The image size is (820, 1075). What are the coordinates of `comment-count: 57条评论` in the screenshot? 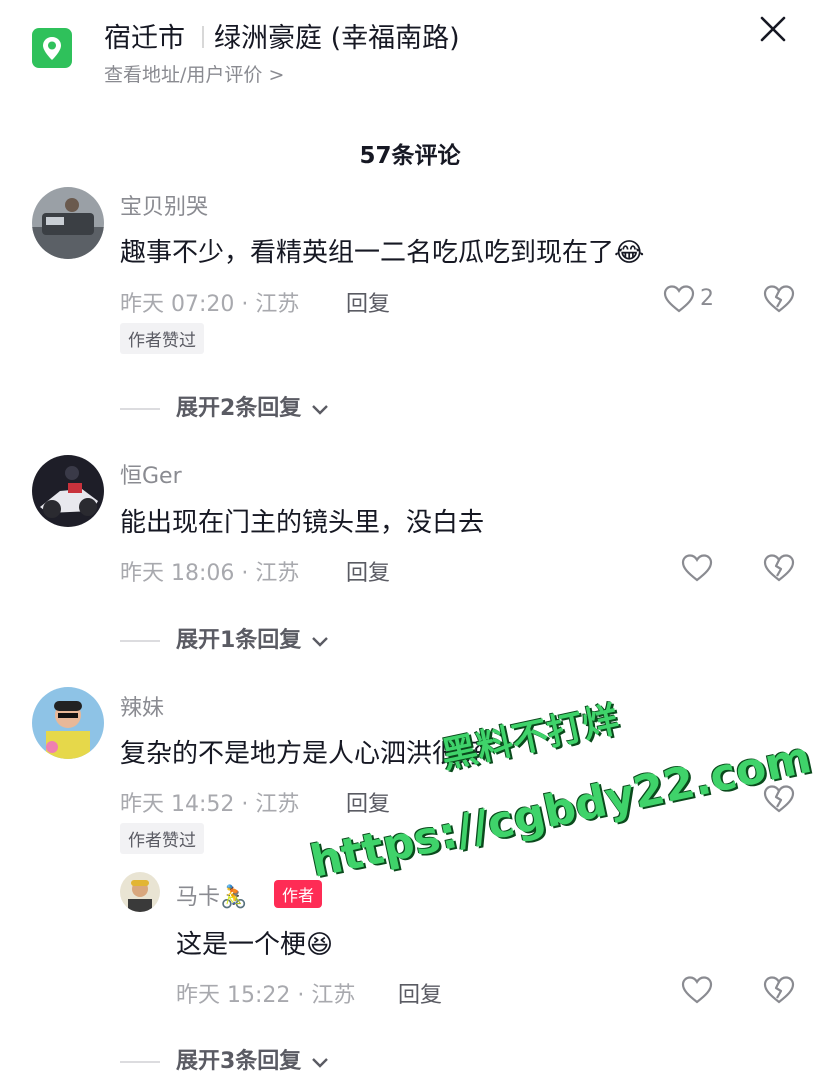 It's located at (410, 156).